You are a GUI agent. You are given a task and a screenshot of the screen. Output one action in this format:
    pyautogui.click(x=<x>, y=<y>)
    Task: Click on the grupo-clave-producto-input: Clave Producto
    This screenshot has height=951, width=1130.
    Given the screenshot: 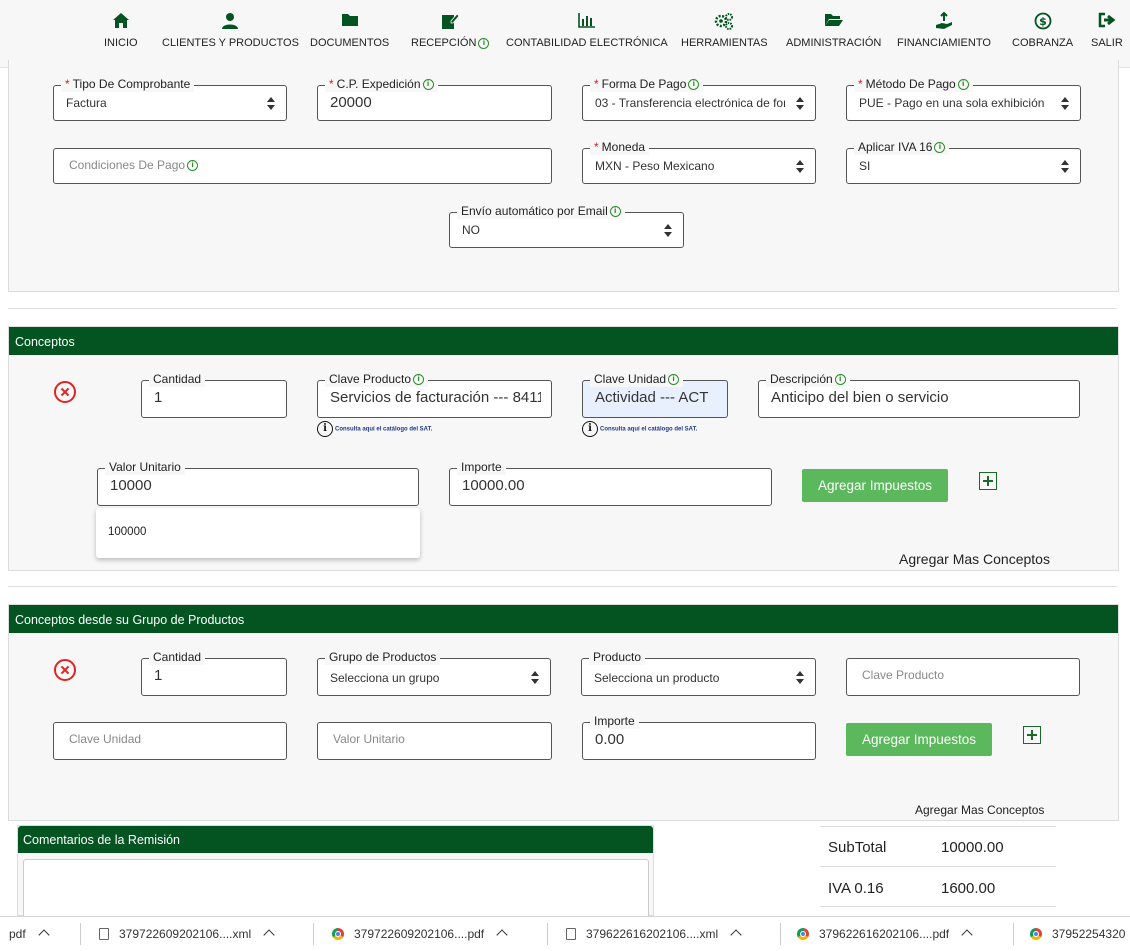 What is the action you would take?
    pyautogui.click(x=963, y=677)
    